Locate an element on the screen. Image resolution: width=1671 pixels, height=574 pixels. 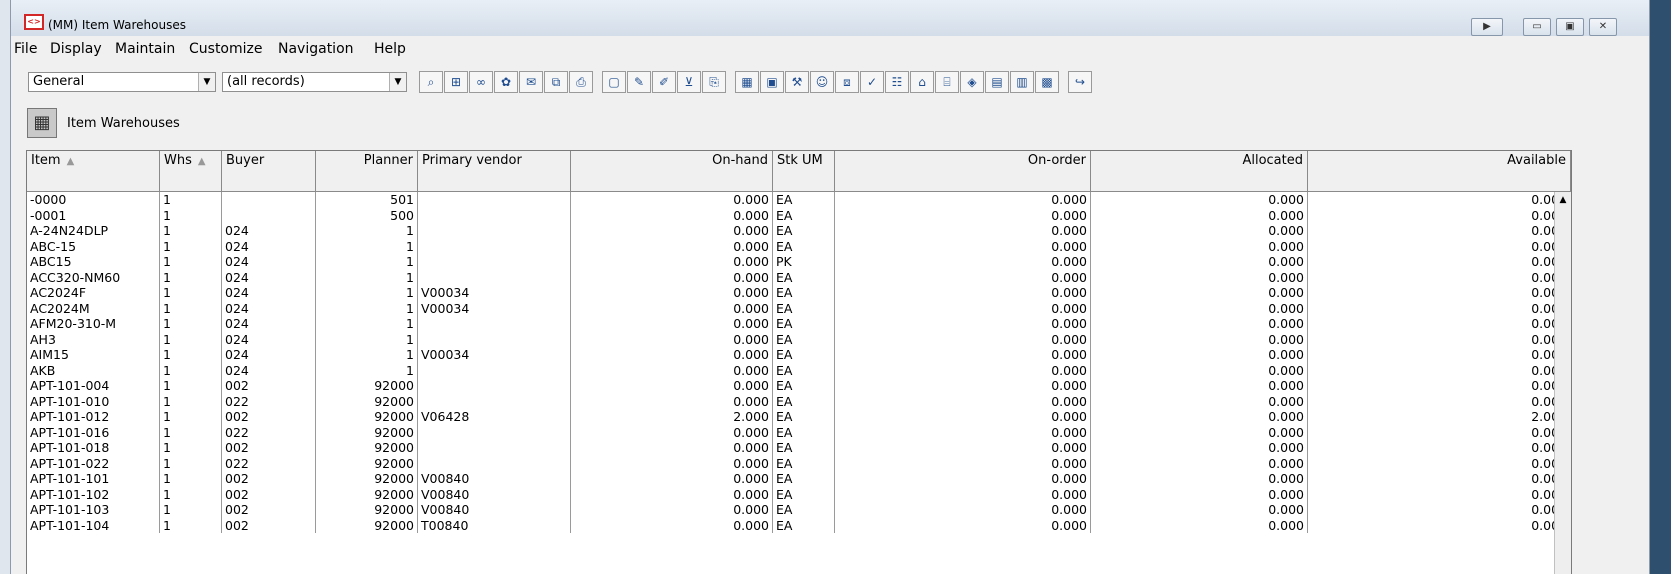
table-row: AC2024F 1 024 1 V00034 0.000 EA 0.000 0.000 0.000 is located at coordinates (799, 293).